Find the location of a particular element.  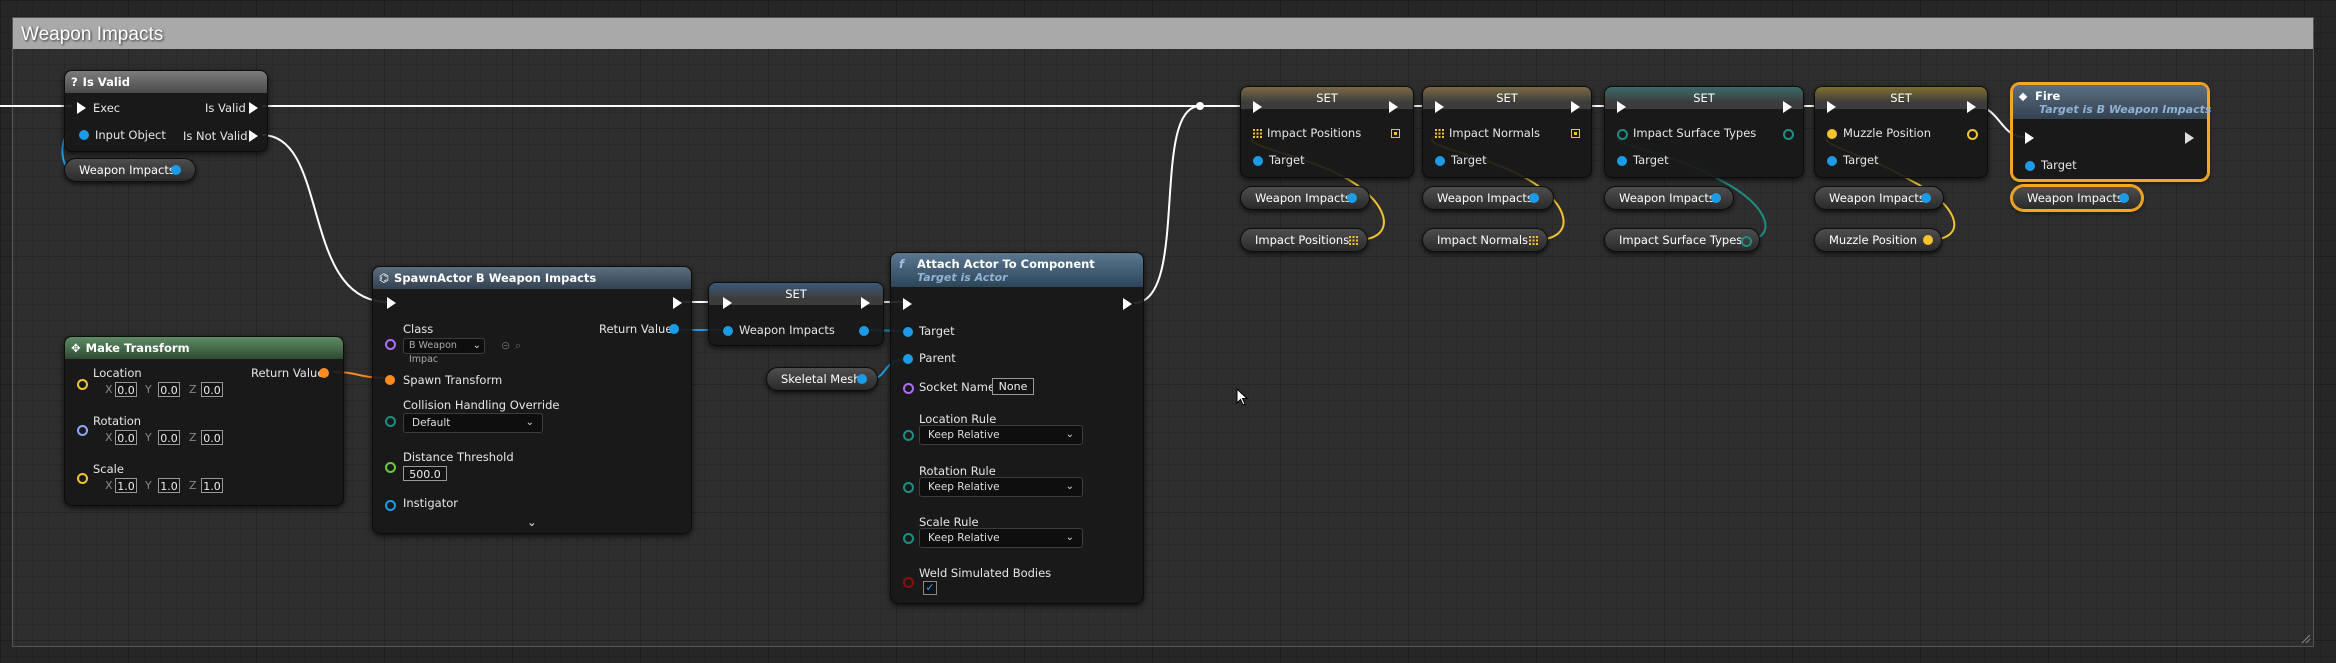

instigator-pin-icon is located at coordinates (390, 505).